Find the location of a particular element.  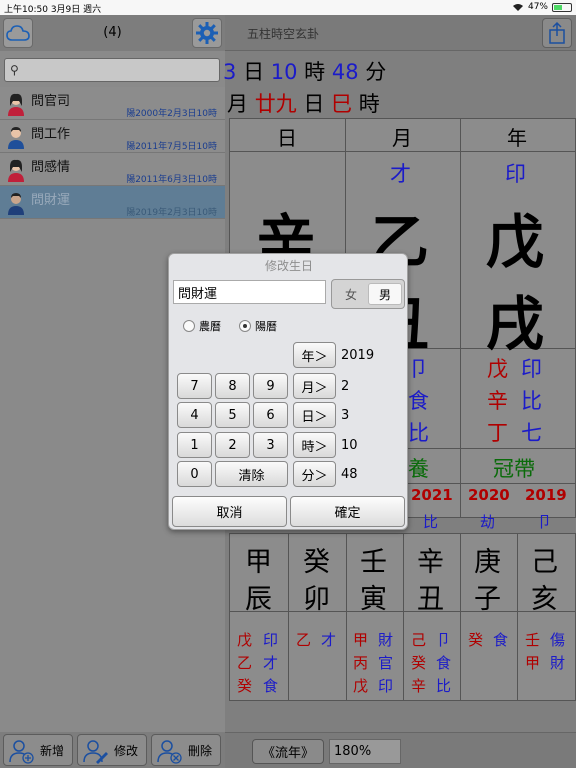

chart-header: 五柱時空玄卦 is located at coordinates (400, 33).